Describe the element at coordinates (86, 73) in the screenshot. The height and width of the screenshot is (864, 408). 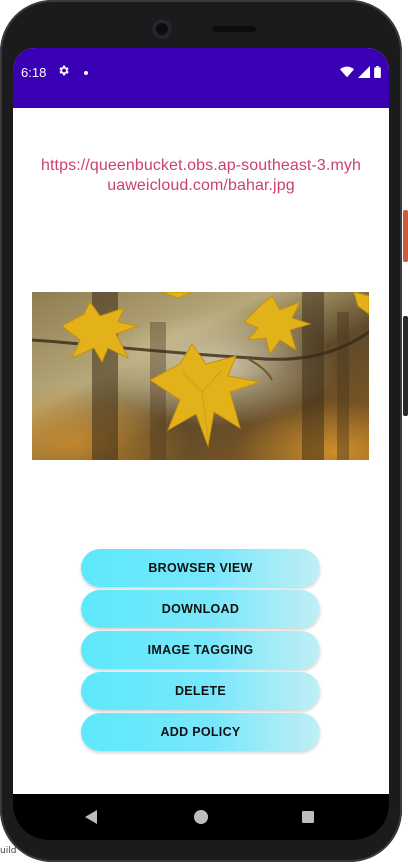
I see `notification-dot-icon` at that location.